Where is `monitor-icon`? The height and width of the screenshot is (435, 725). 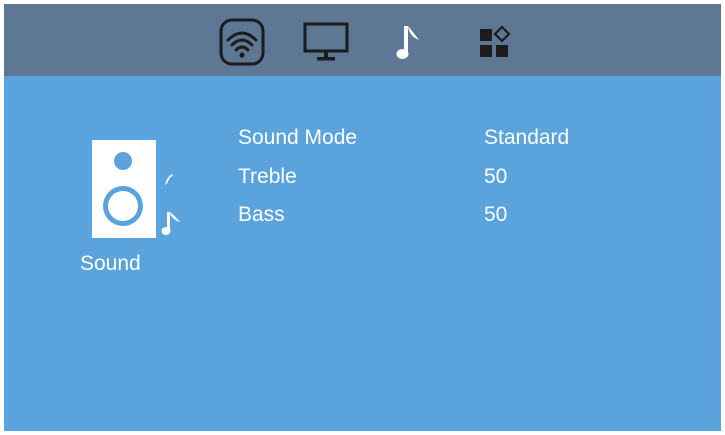 monitor-icon is located at coordinates (326, 41).